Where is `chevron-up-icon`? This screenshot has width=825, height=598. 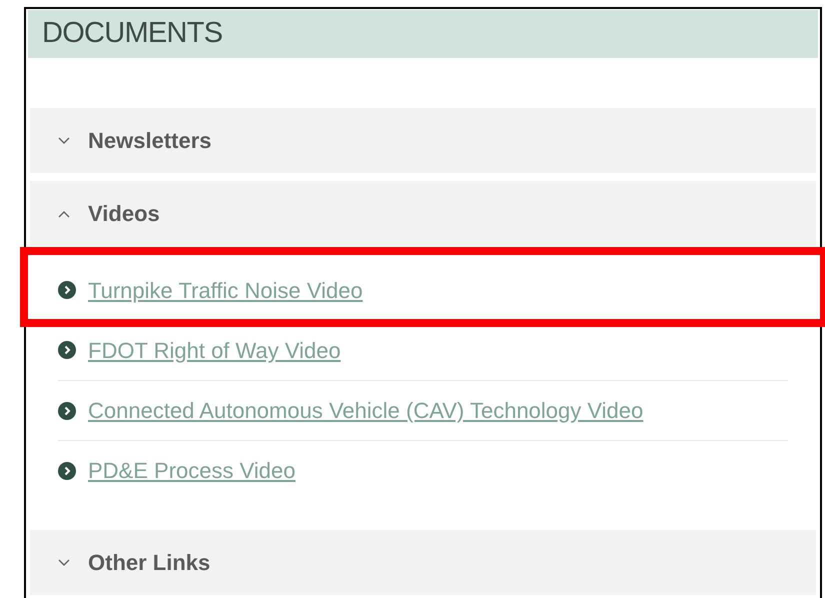 chevron-up-icon is located at coordinates (64, 214).